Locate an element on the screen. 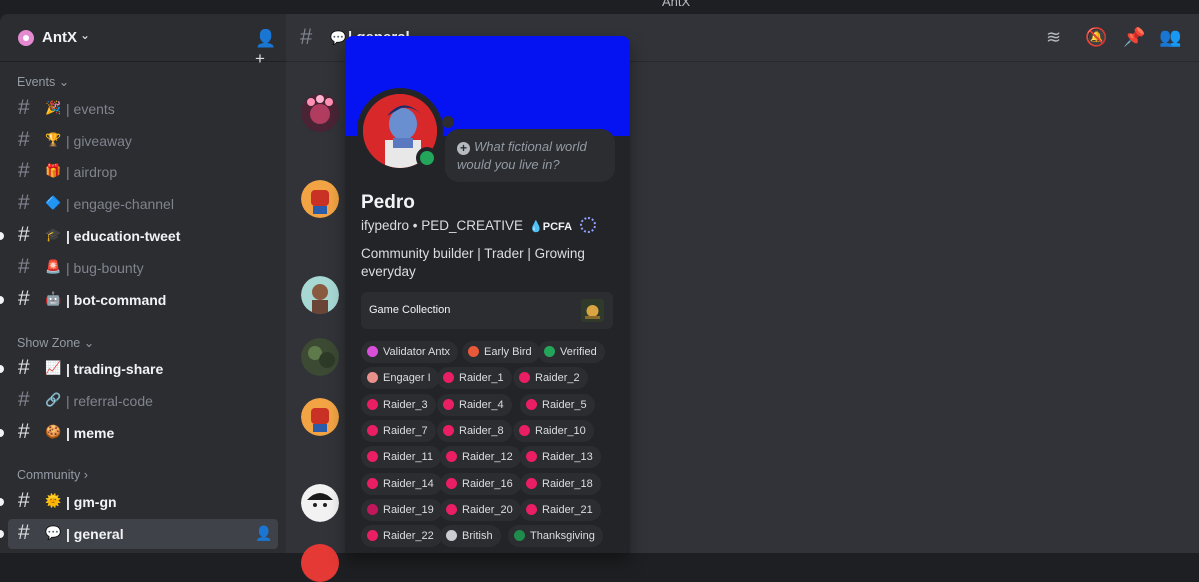 The width and height of the screenshot is (1199, 582). channel-bot-command: # 🤖 | bot-command is located at coordinates (139, 300).